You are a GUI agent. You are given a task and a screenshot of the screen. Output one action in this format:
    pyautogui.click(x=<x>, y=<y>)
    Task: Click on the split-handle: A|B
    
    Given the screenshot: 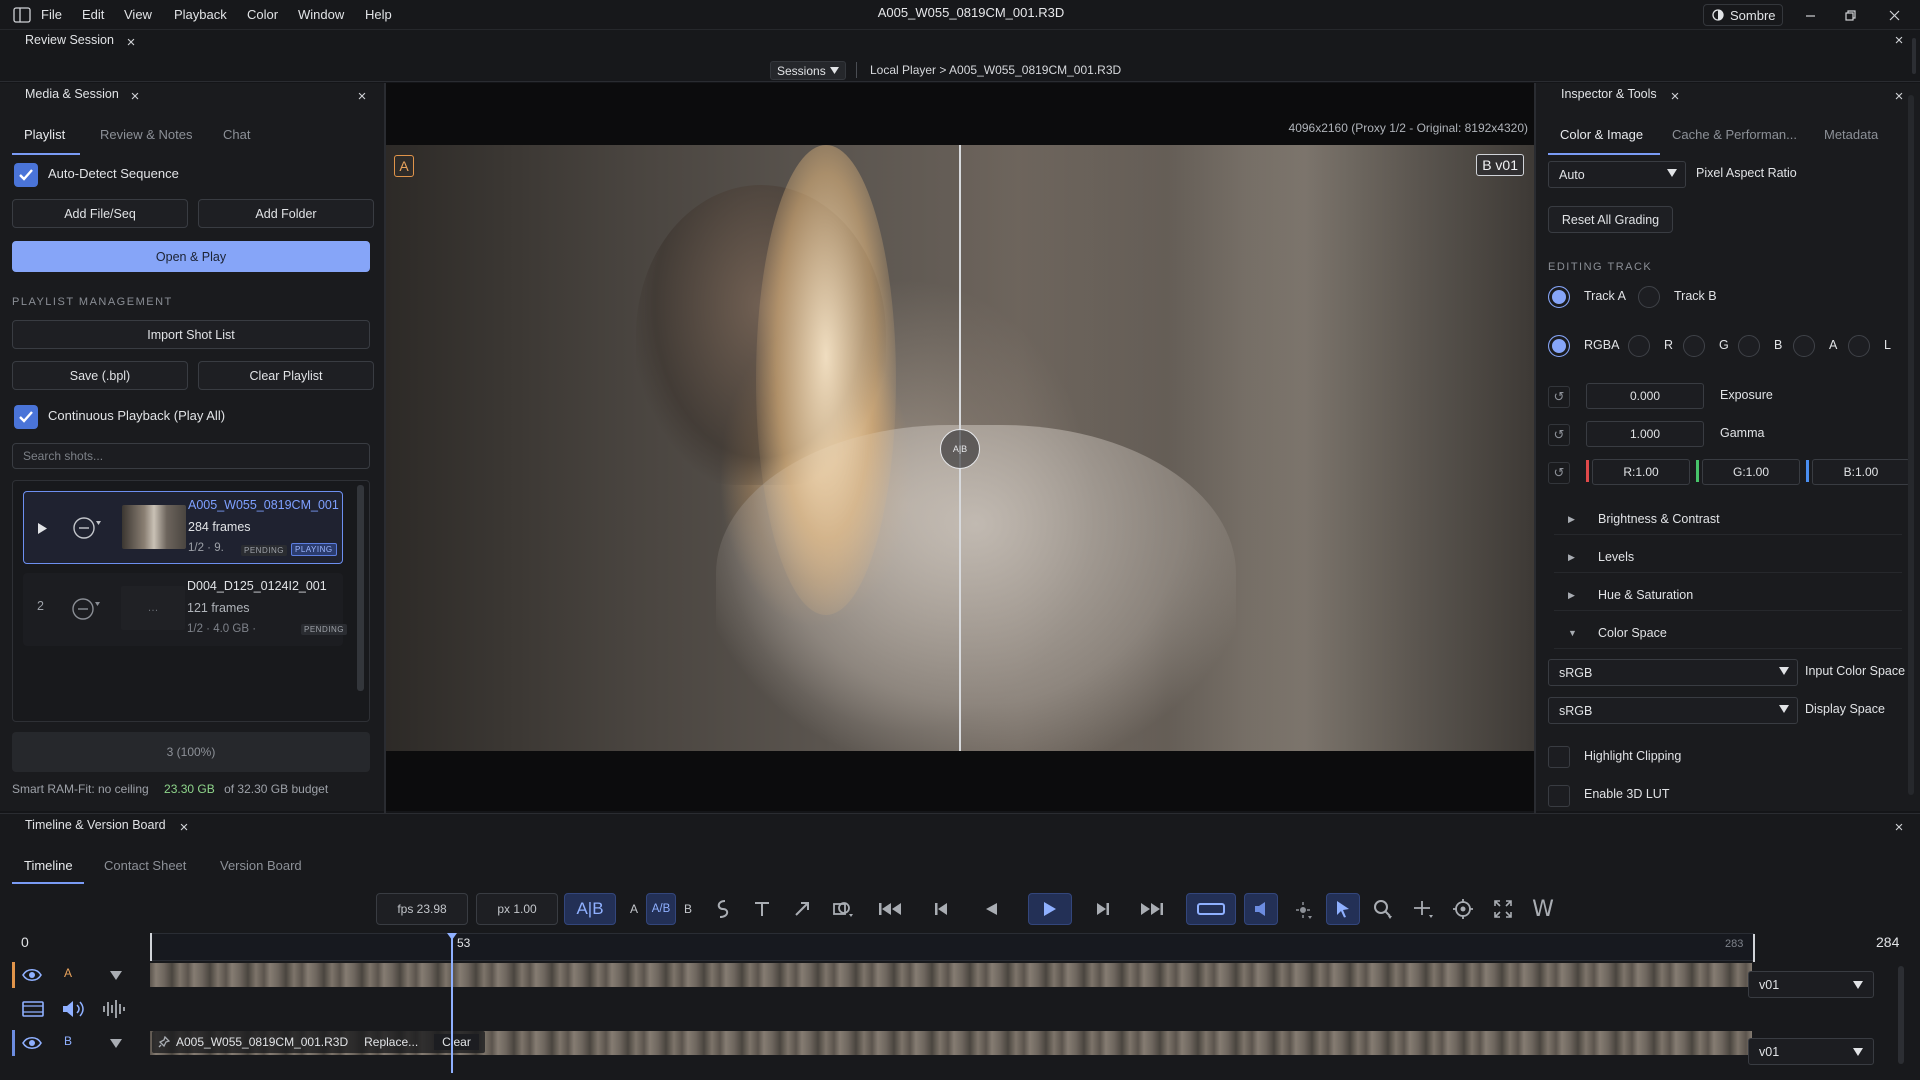 What is the action you would take?
    pyautogui.click(x=960, y=449)
    